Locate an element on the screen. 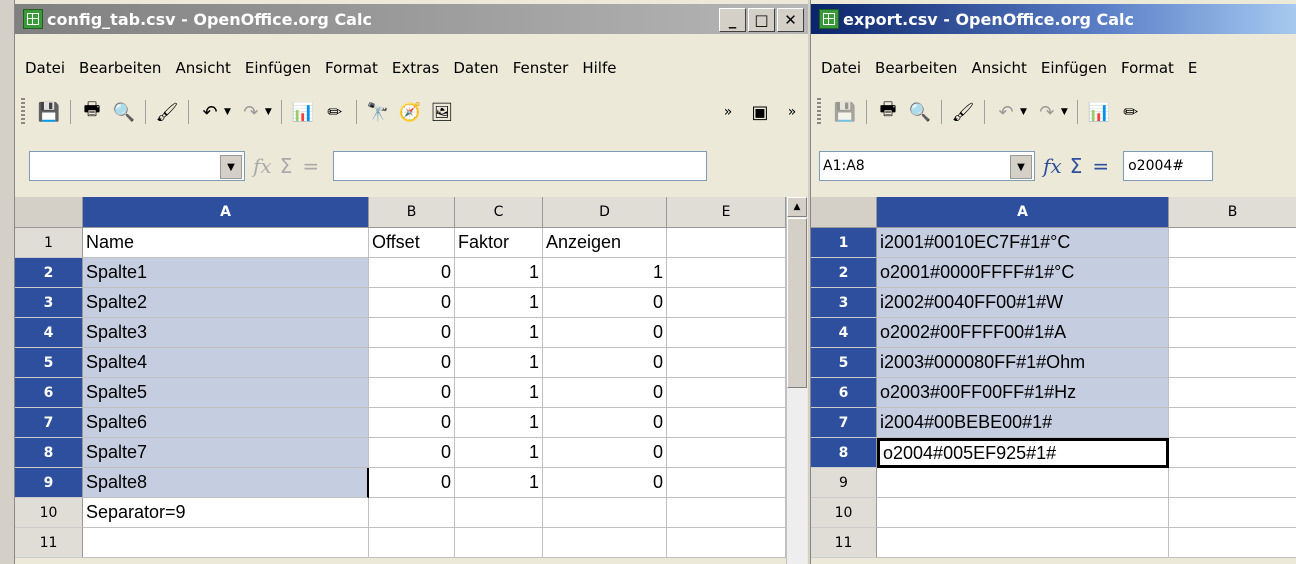 This screenshot has width=1296, height=564. menu-extras: Extras is located at coordinates (415, 68).